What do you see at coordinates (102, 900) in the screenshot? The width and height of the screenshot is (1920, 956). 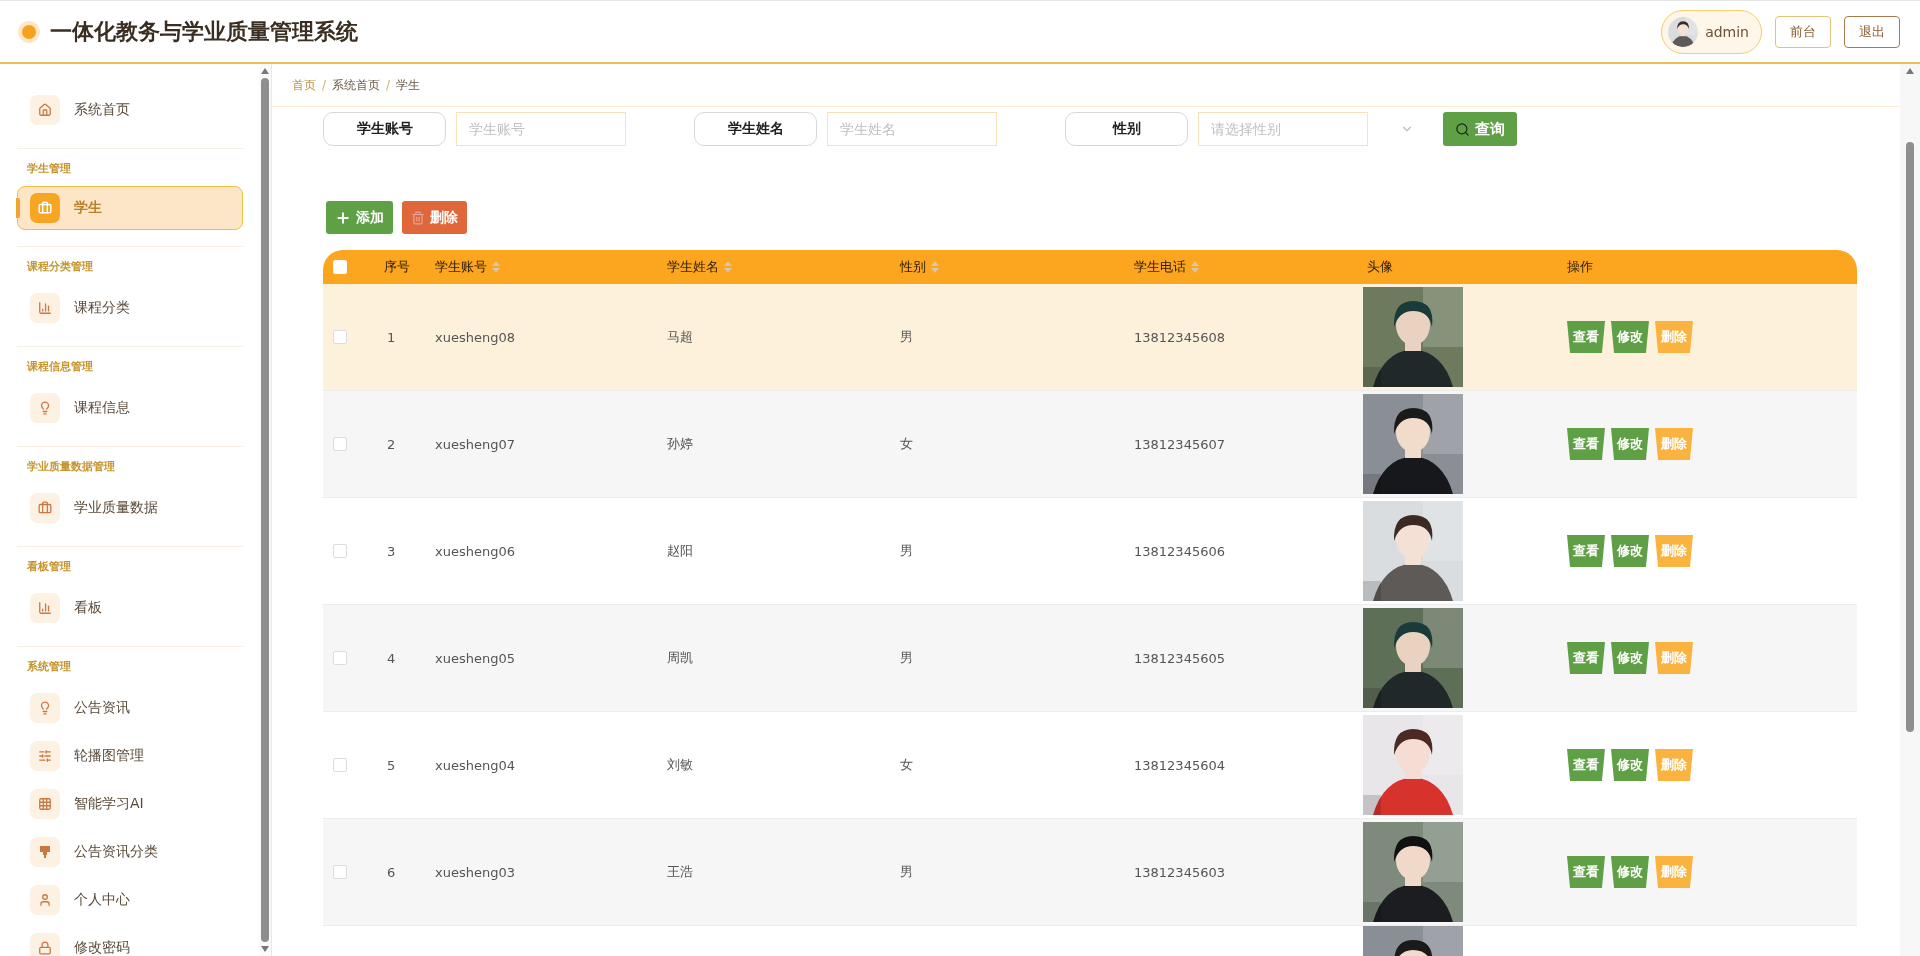 I see `sidebar-item-label: 个人中心` at bounding box center [102, 900].